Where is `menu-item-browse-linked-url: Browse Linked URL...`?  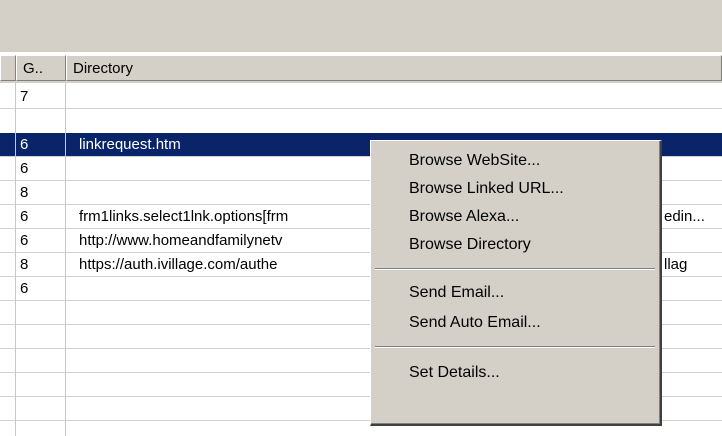
menu-item-browse-linked-url: Browse Linked URL... is located at coordinates (486, 189).